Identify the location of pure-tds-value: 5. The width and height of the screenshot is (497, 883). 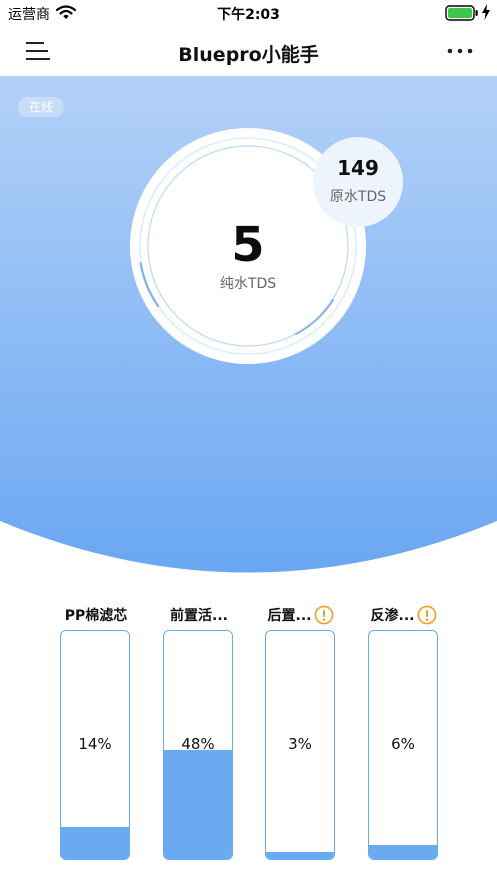
(248, 245).